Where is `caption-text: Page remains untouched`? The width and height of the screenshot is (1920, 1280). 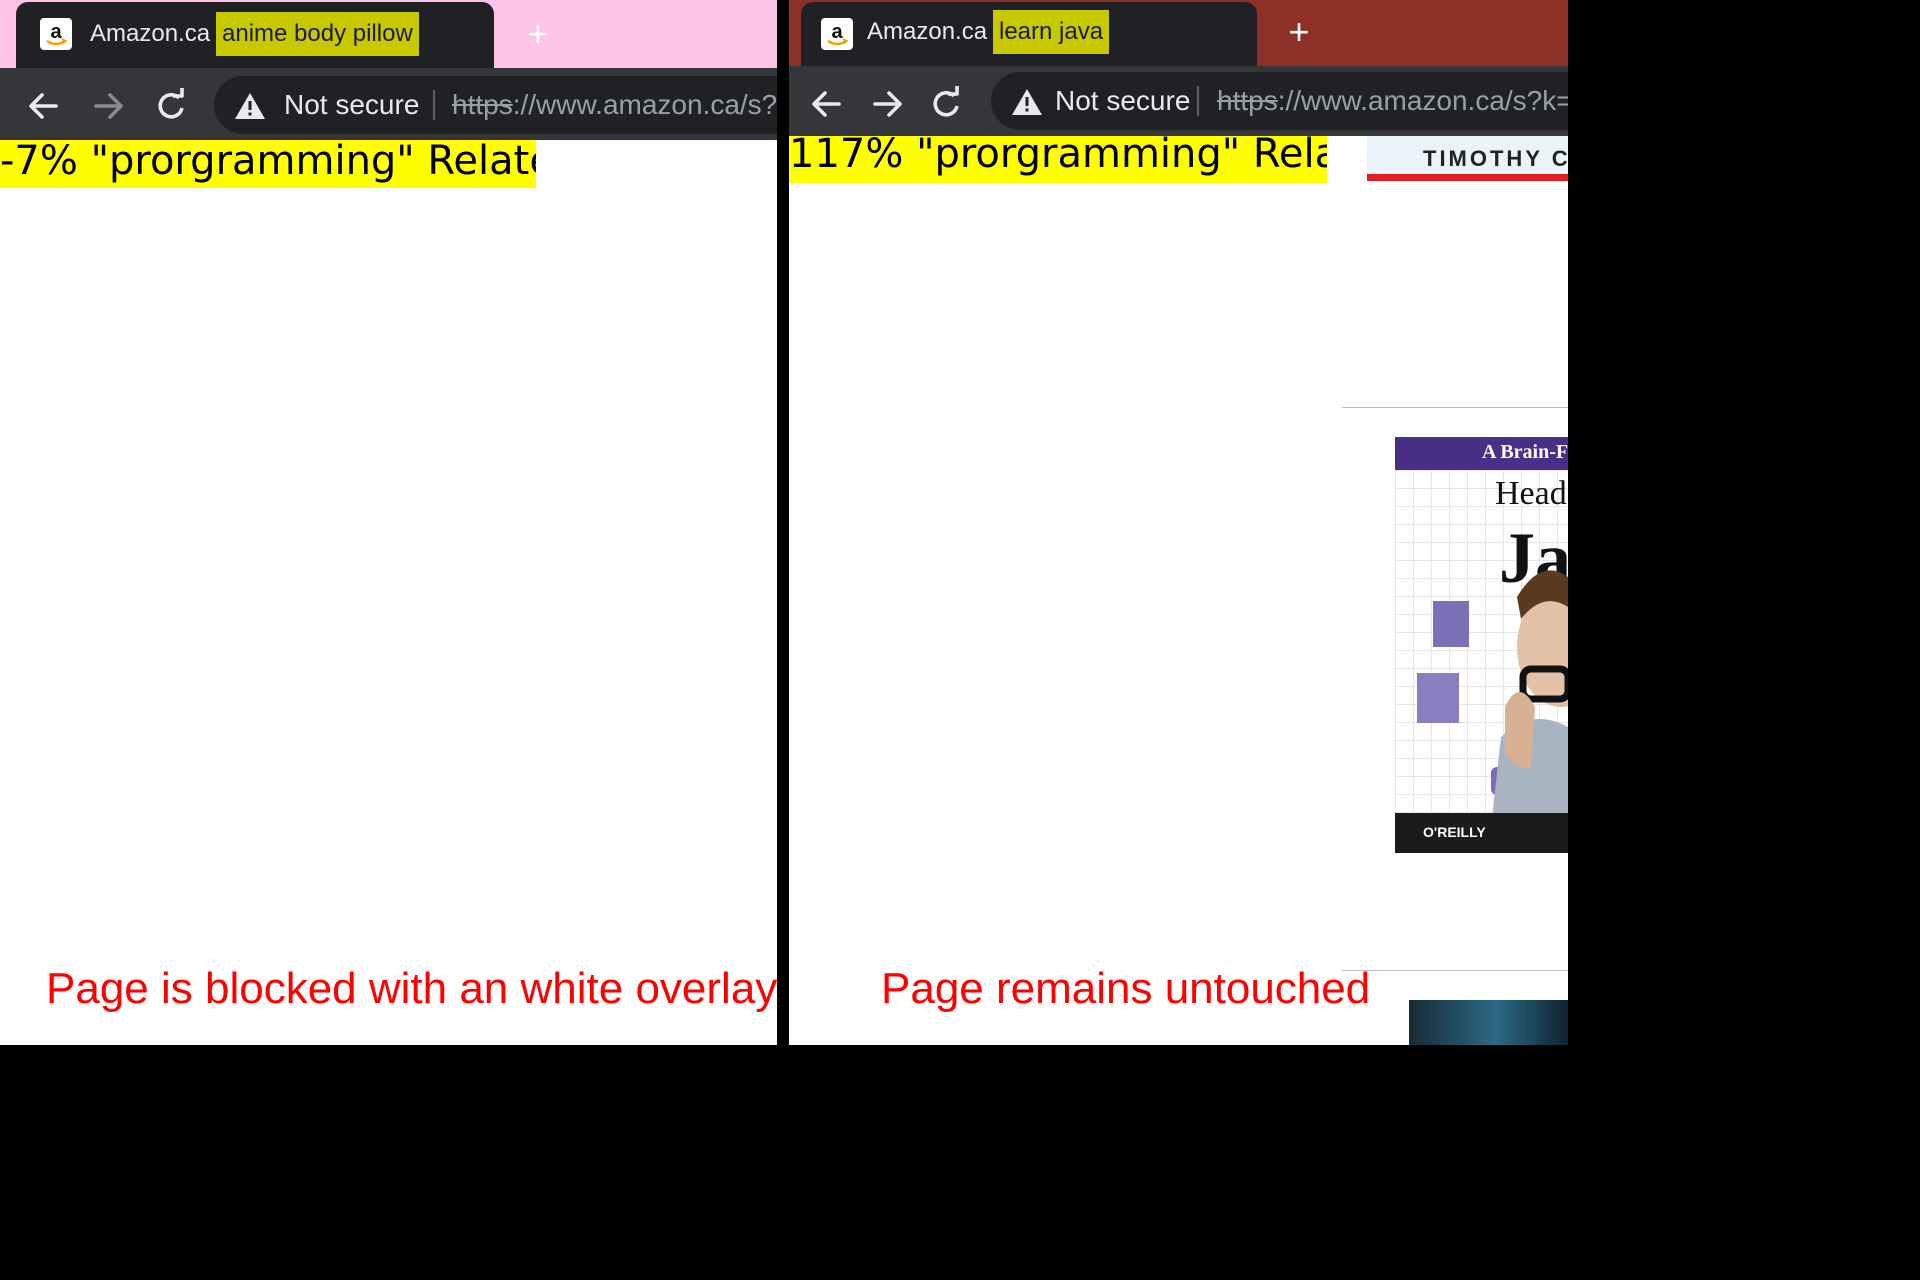 caption-text: Page remains untouched is located at coordinates (1126, 988).